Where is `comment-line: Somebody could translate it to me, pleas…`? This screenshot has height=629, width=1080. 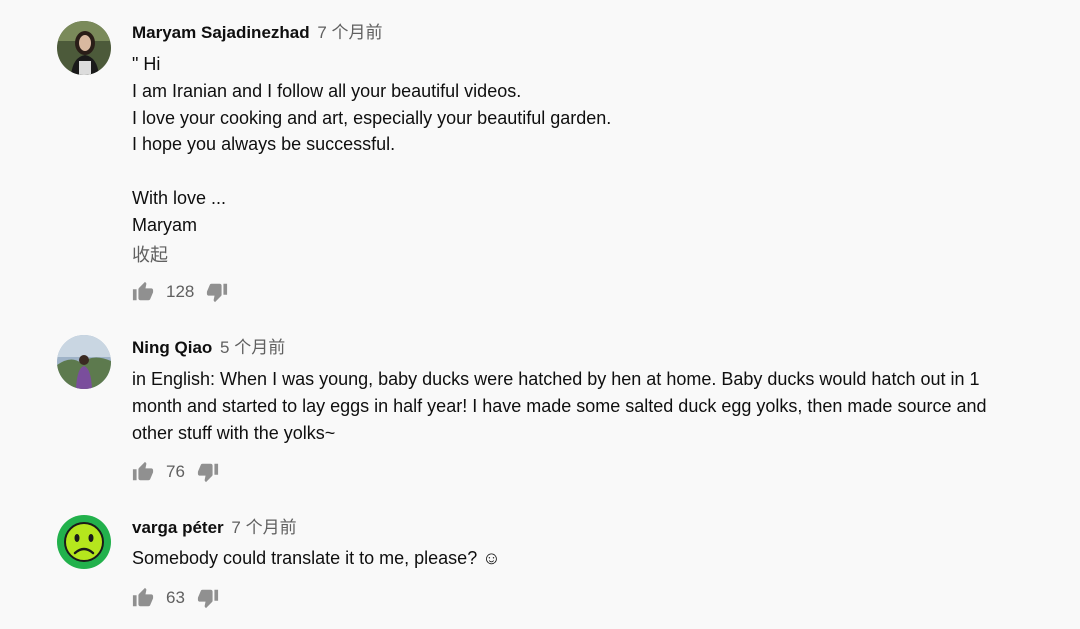 comment-line: Somebody could translate it to me, pleas… is located at coordinates (316, 558).